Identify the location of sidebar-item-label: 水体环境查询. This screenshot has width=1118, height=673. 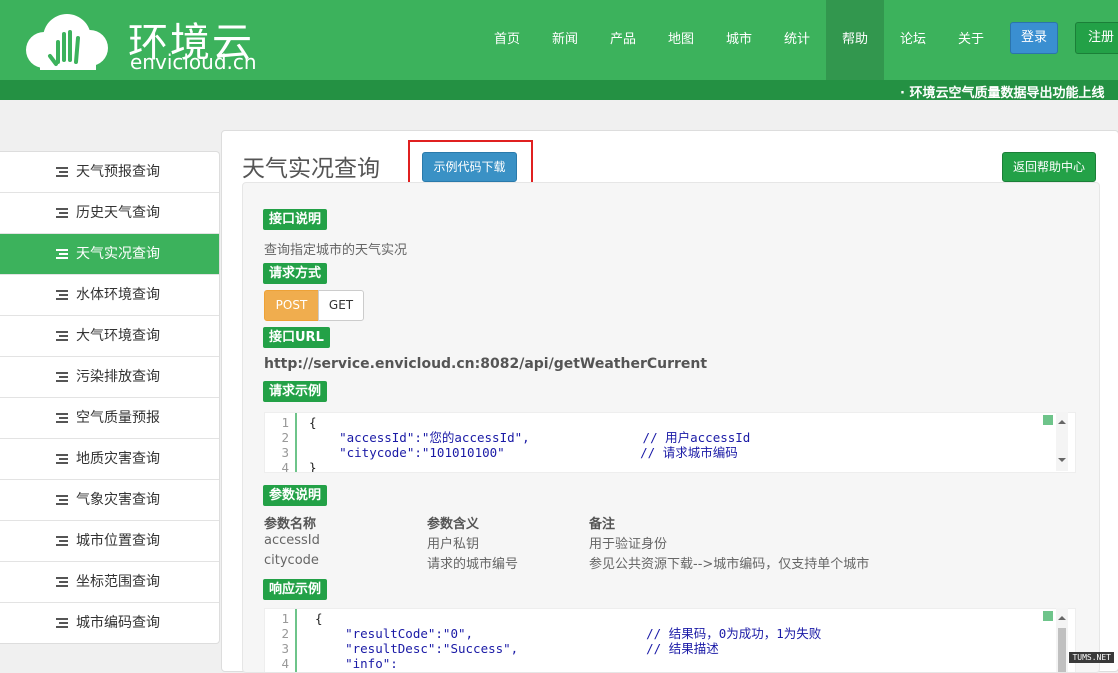
(118, 295).